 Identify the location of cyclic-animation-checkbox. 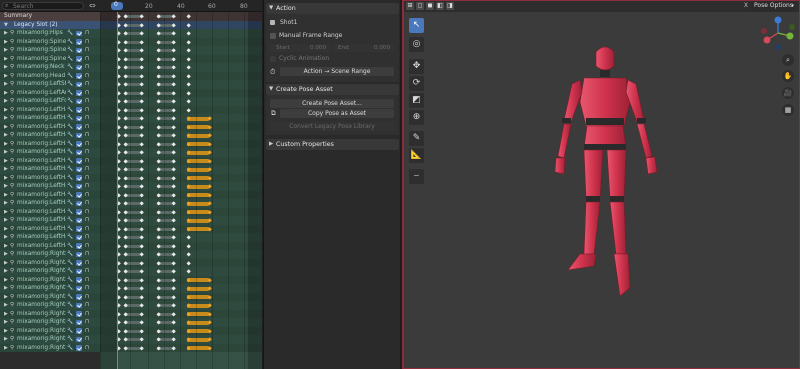
(273, 59).